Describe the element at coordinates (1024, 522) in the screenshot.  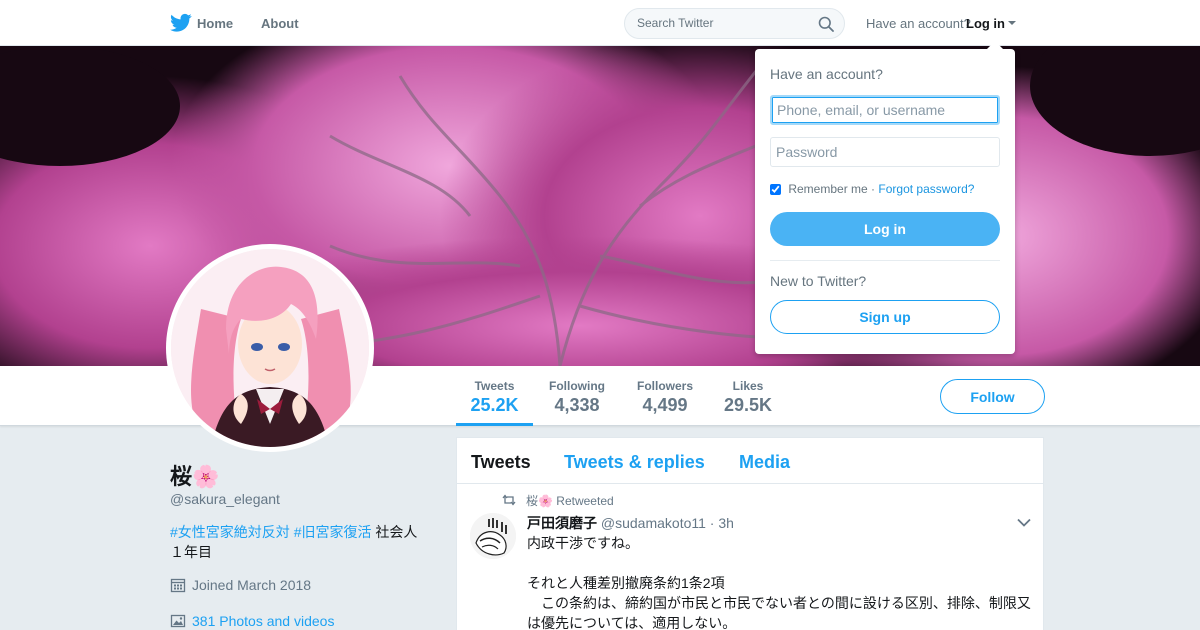
I see `chevron-down-icon` at that location.